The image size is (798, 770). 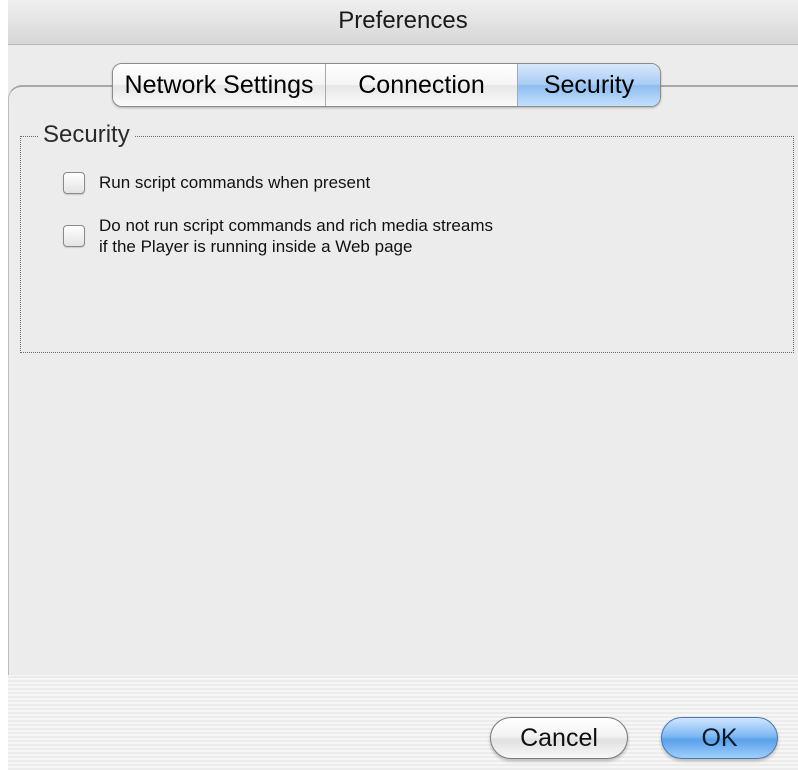 I want to click on block-scripts-in-web-page-checkbox, so click(x=74, y=236).